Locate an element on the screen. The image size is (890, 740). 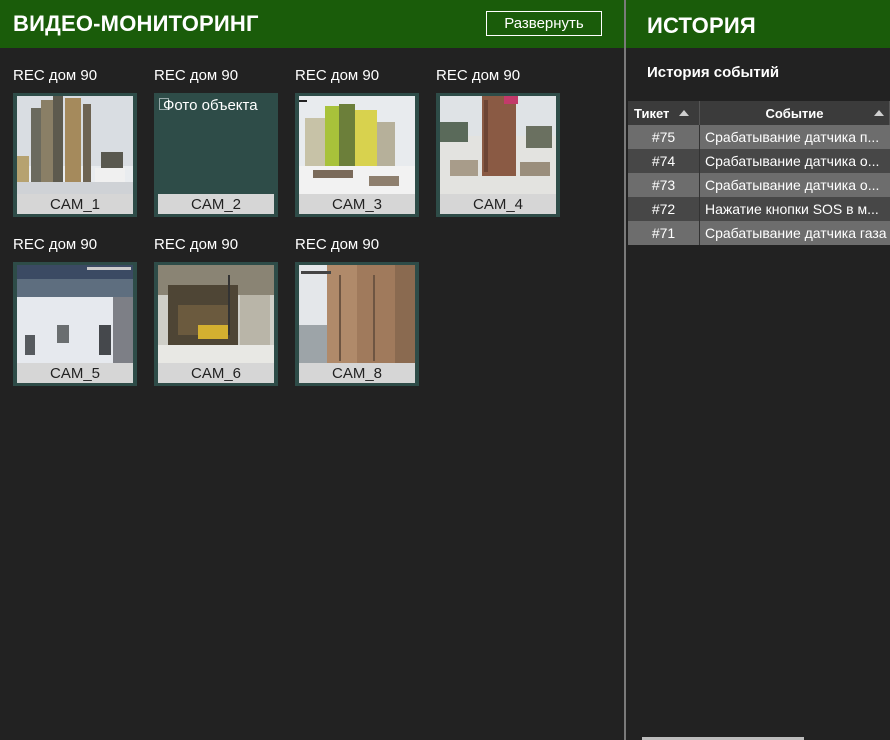
broken-image-alt-text: Фото объекта is located at coordinates (210, 105).